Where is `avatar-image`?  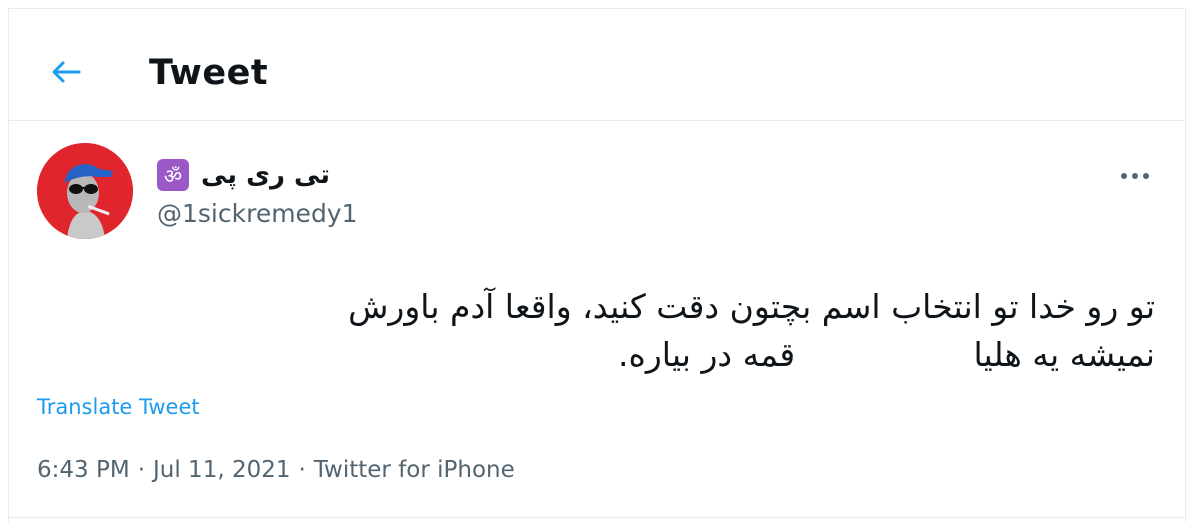
avatar-image is located at coordinates (85, 191).